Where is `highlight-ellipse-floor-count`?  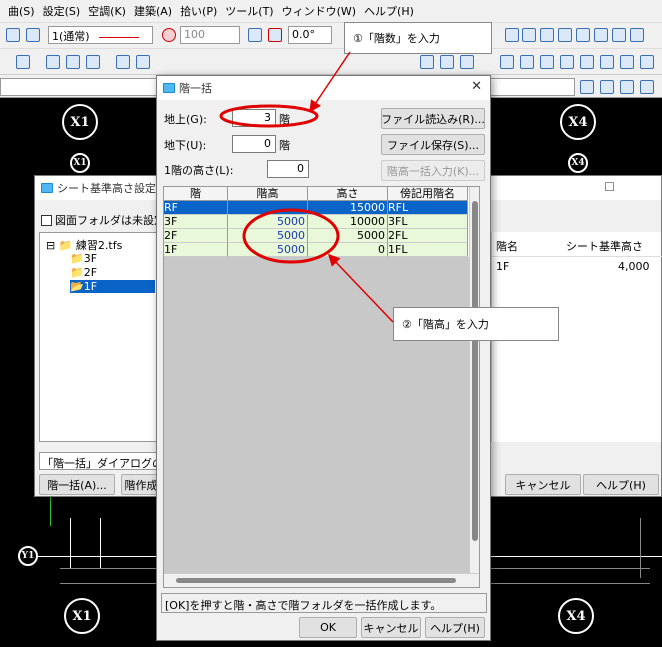 highlight-ellipse-floor-count is located at coordinates (269, 116).